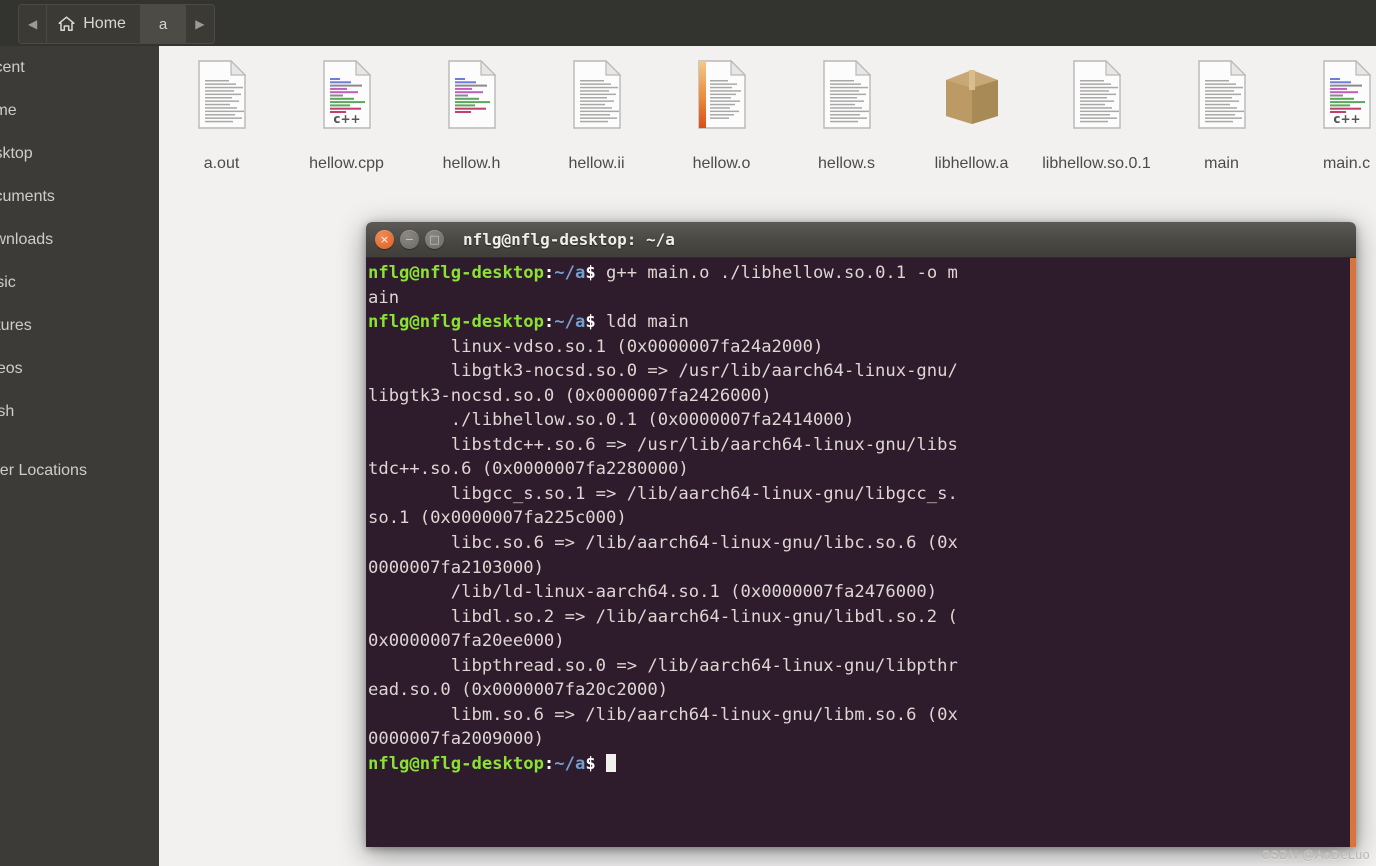 This screenshot has height=866, width=1376. I want to click on terminal-title: nflg@nflg-desktop: ~/a, so click(569, 239).